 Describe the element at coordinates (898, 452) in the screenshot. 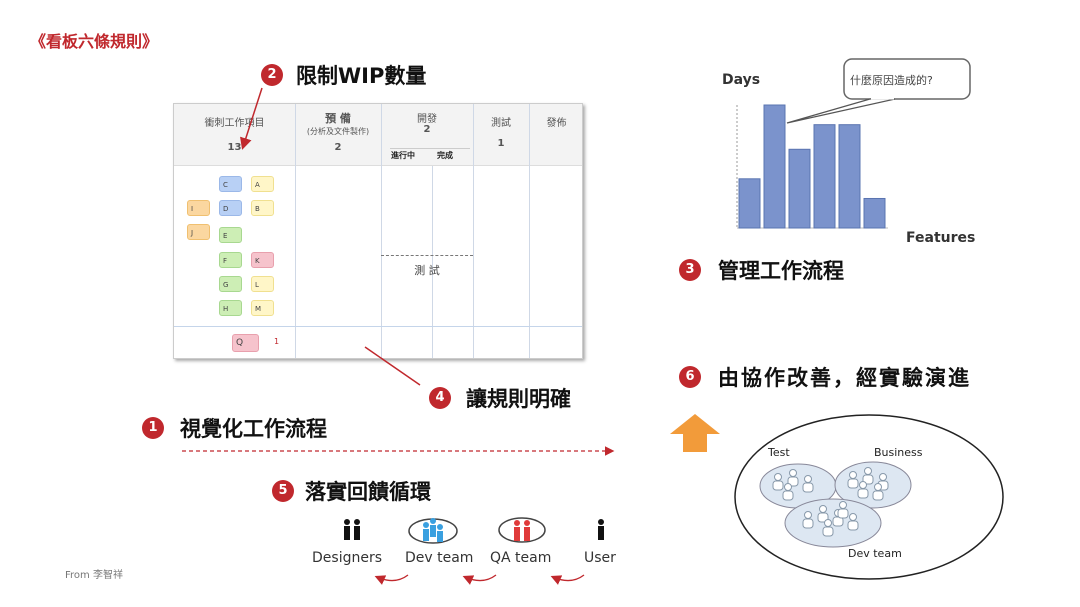

I see `group-business-label: Business` at that location.